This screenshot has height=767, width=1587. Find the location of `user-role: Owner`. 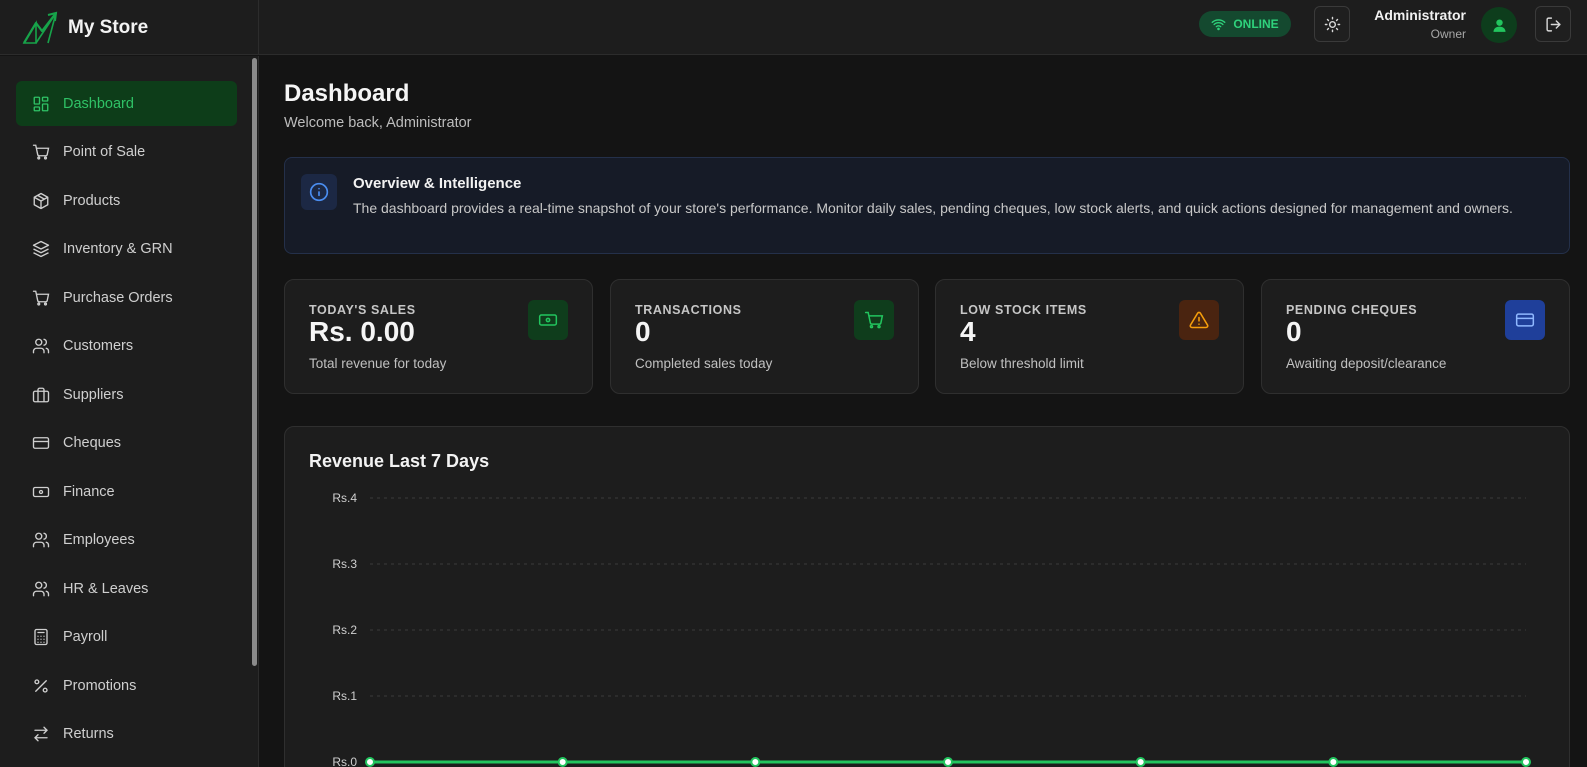

user-role: Owner is located at coordinates (1448, 34).